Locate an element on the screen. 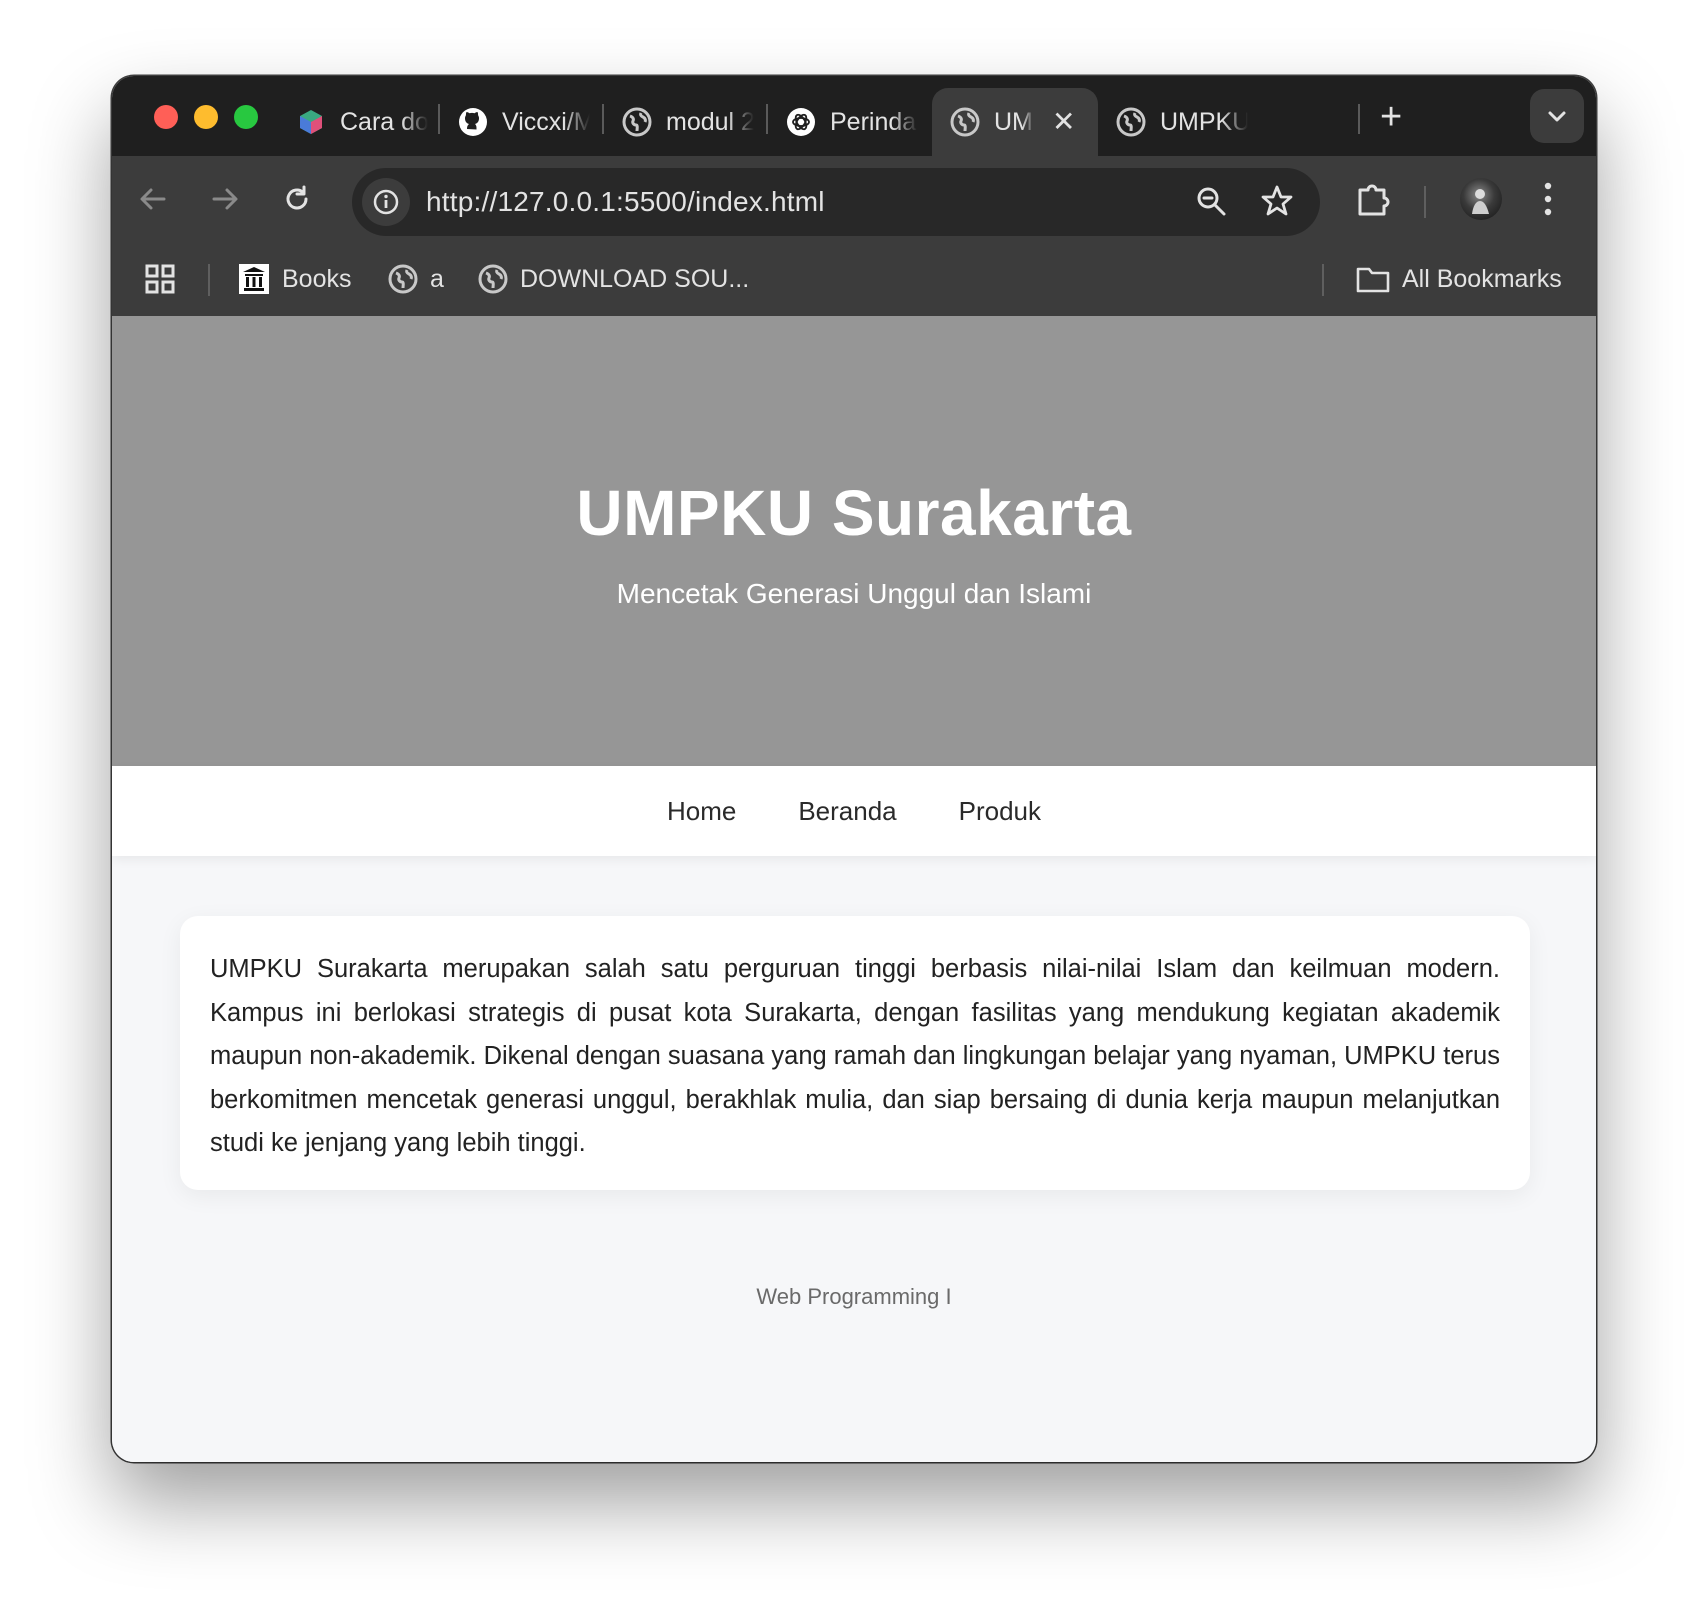 The image size is (1708, 1610). forward-button is located at coordinates (225, 199).